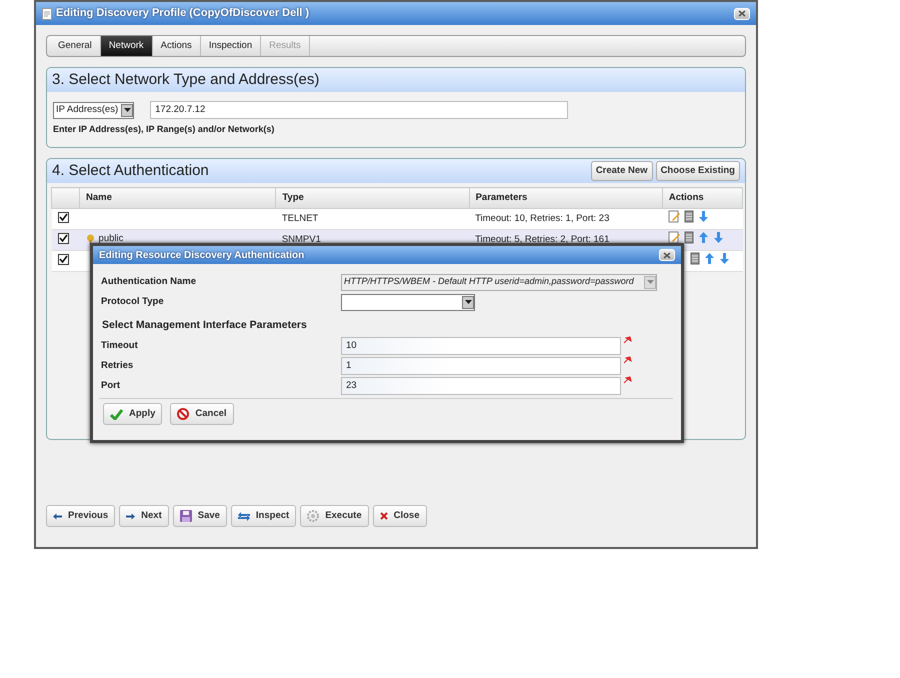  What do you see at coordinates (359, 110) in the screenshot?
I see `address-field: 172.20.7.12` at bounding box center [359, 110].